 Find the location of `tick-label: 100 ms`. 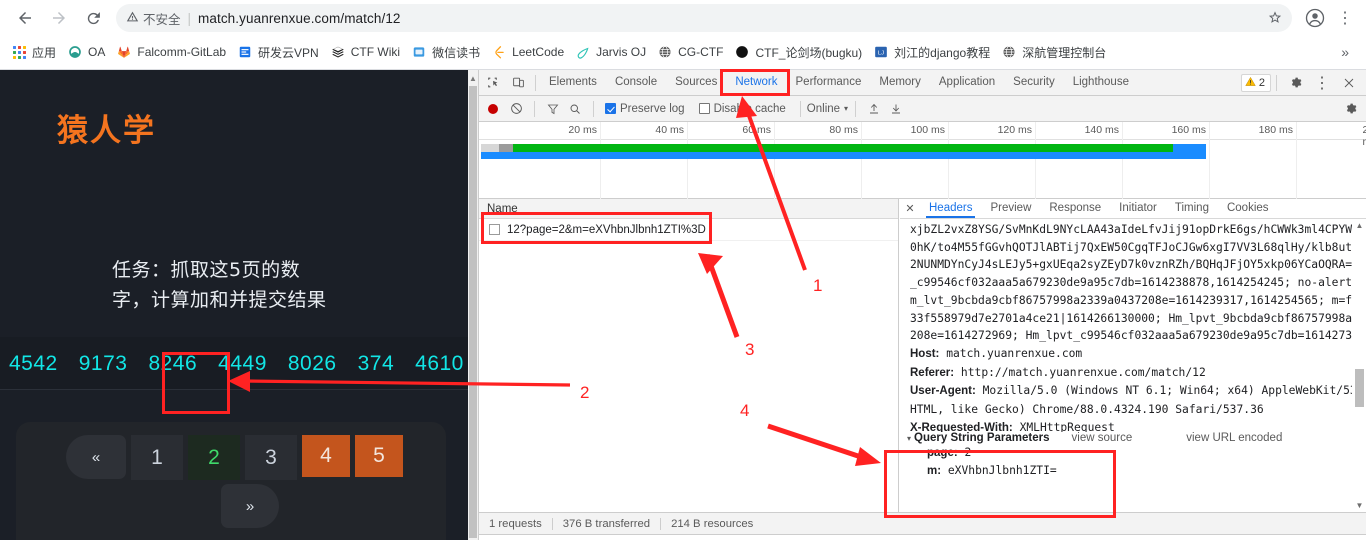

tick-label: 100 ms is located at coordinates (927, 130).